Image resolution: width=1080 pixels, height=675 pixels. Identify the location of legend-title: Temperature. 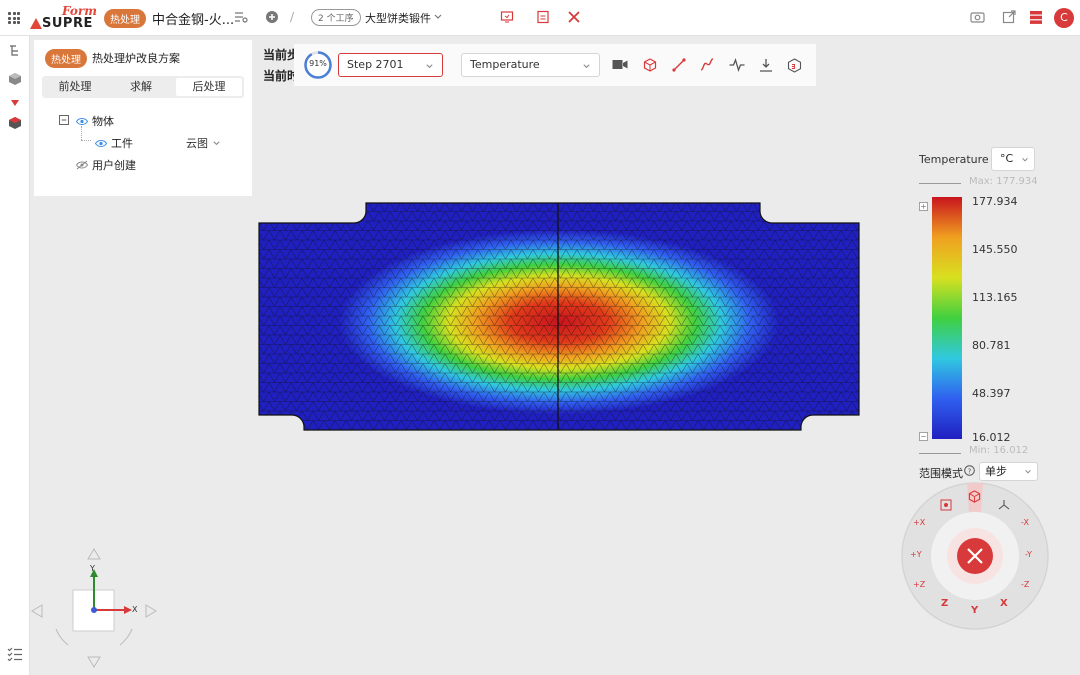
(954, 159).